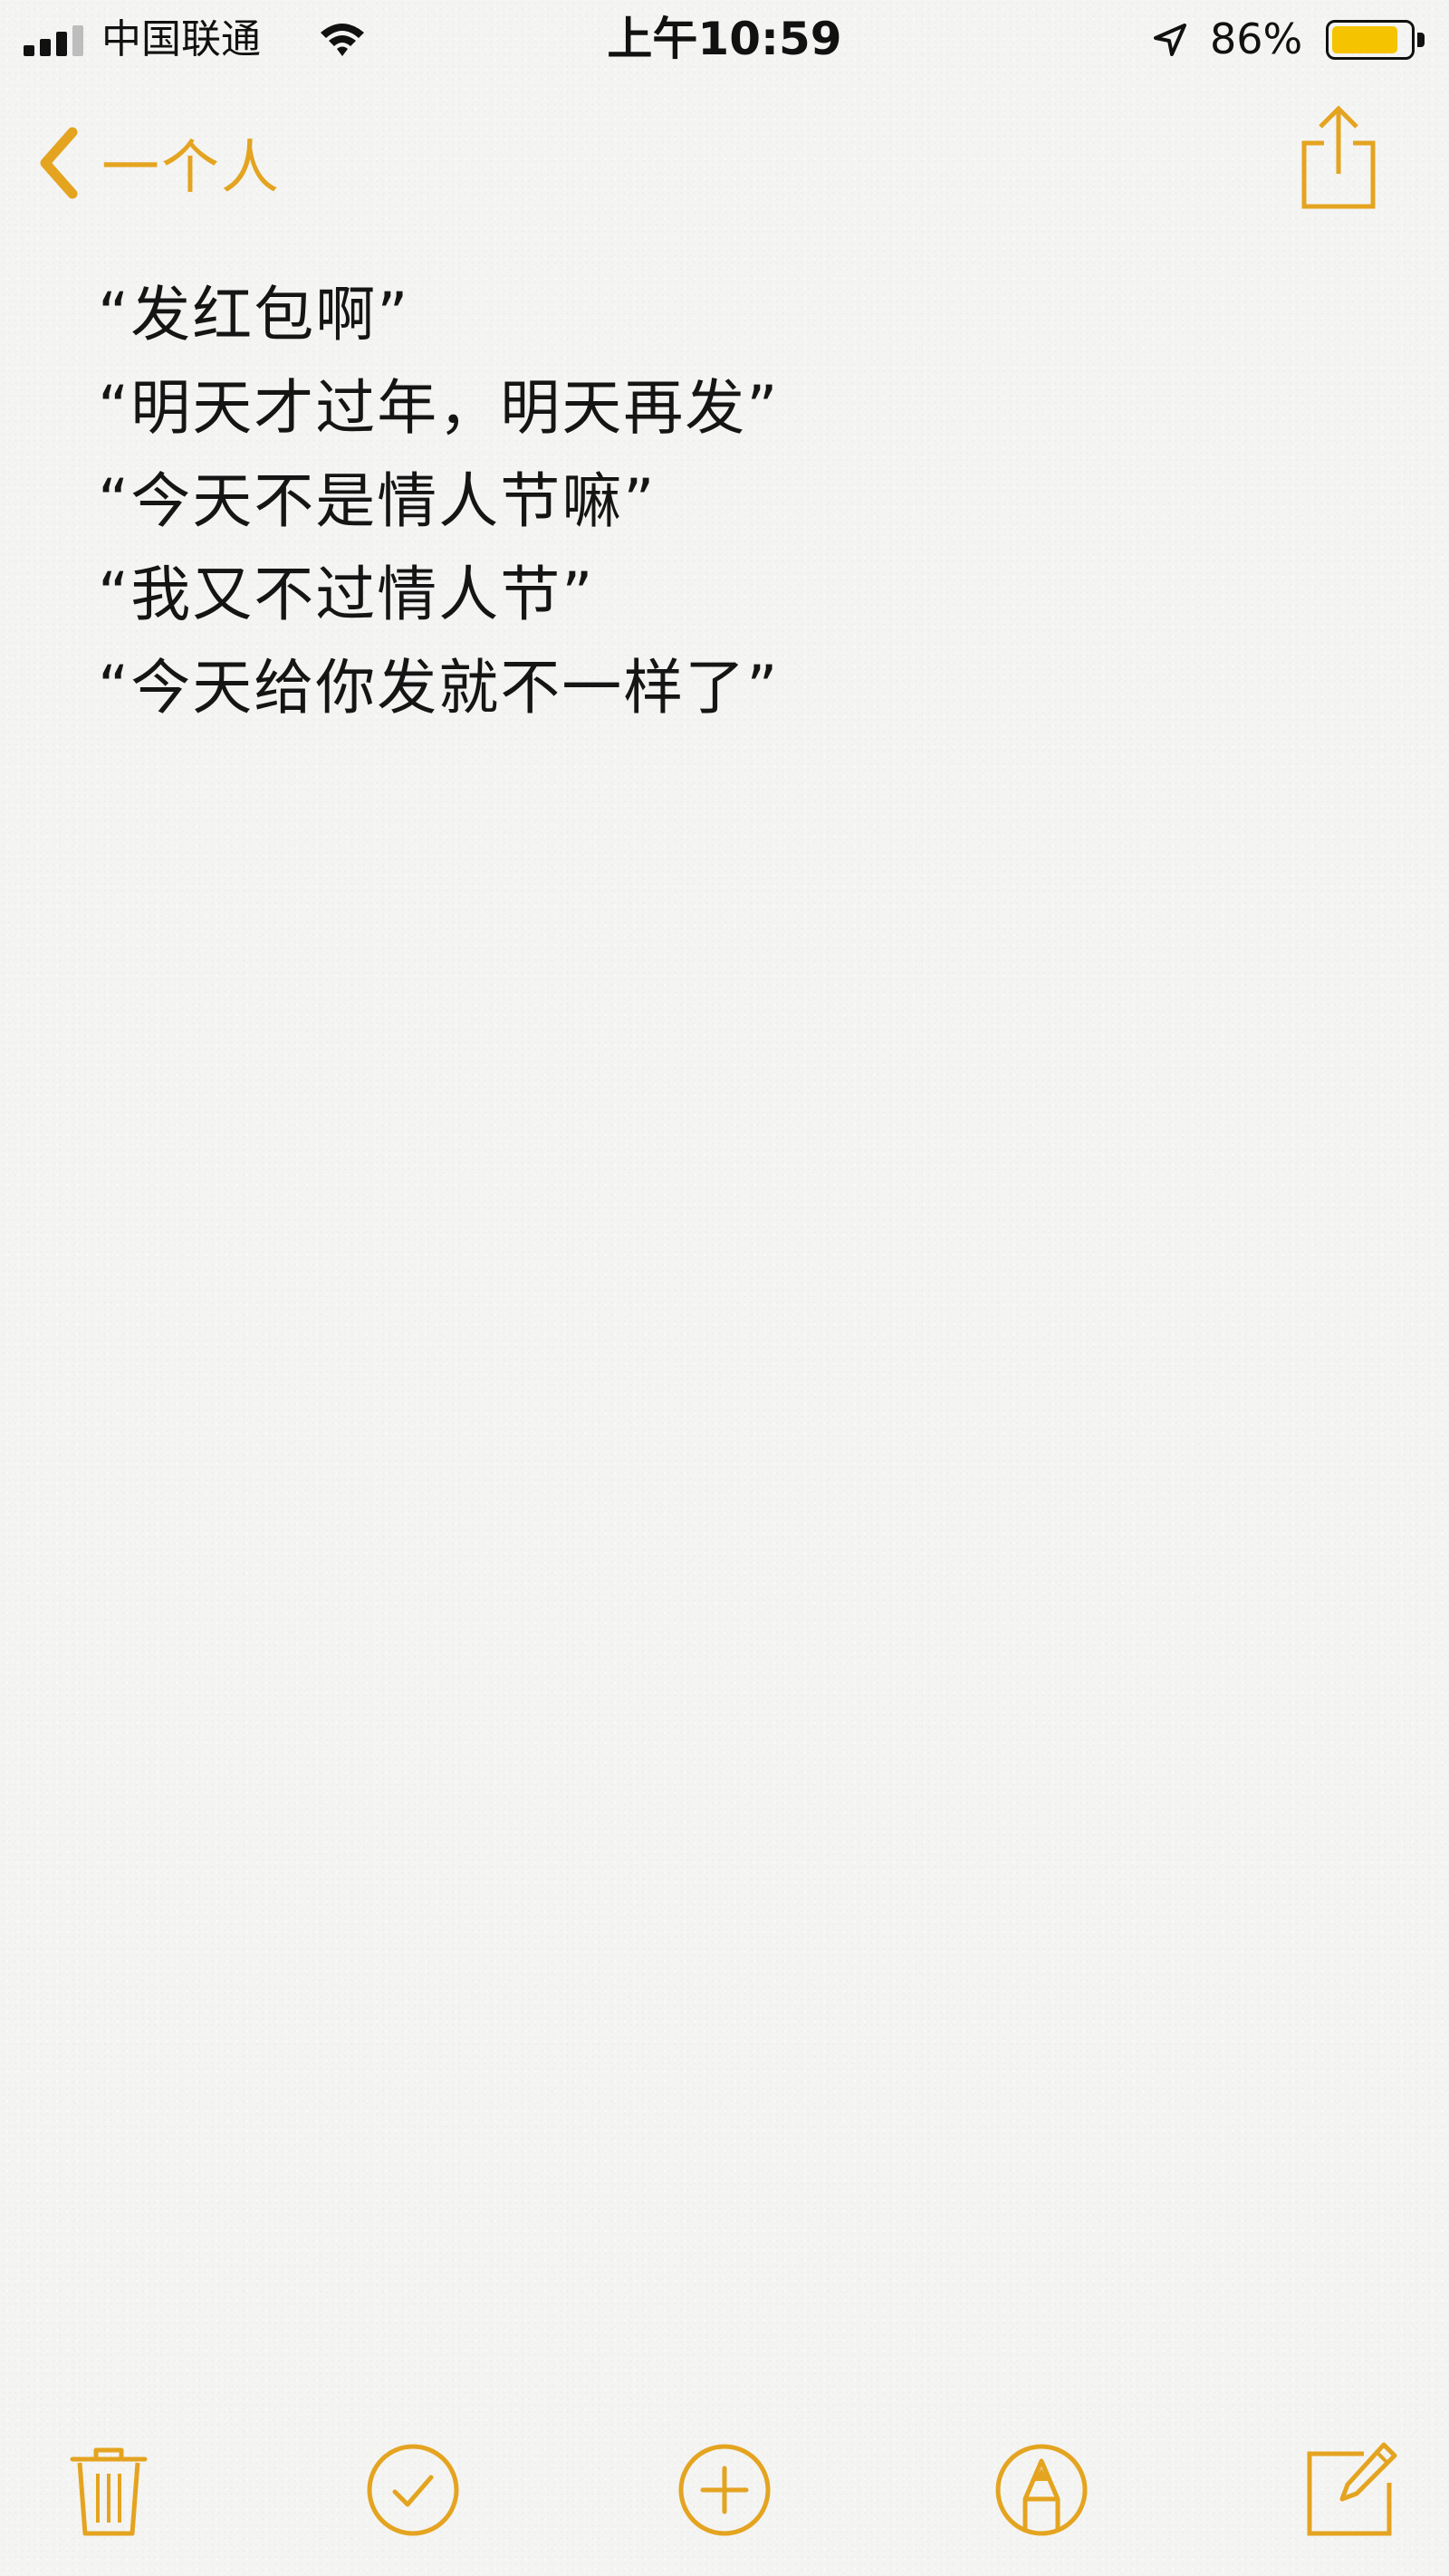  I want to click on checklist-icon, so click(413, 2490).